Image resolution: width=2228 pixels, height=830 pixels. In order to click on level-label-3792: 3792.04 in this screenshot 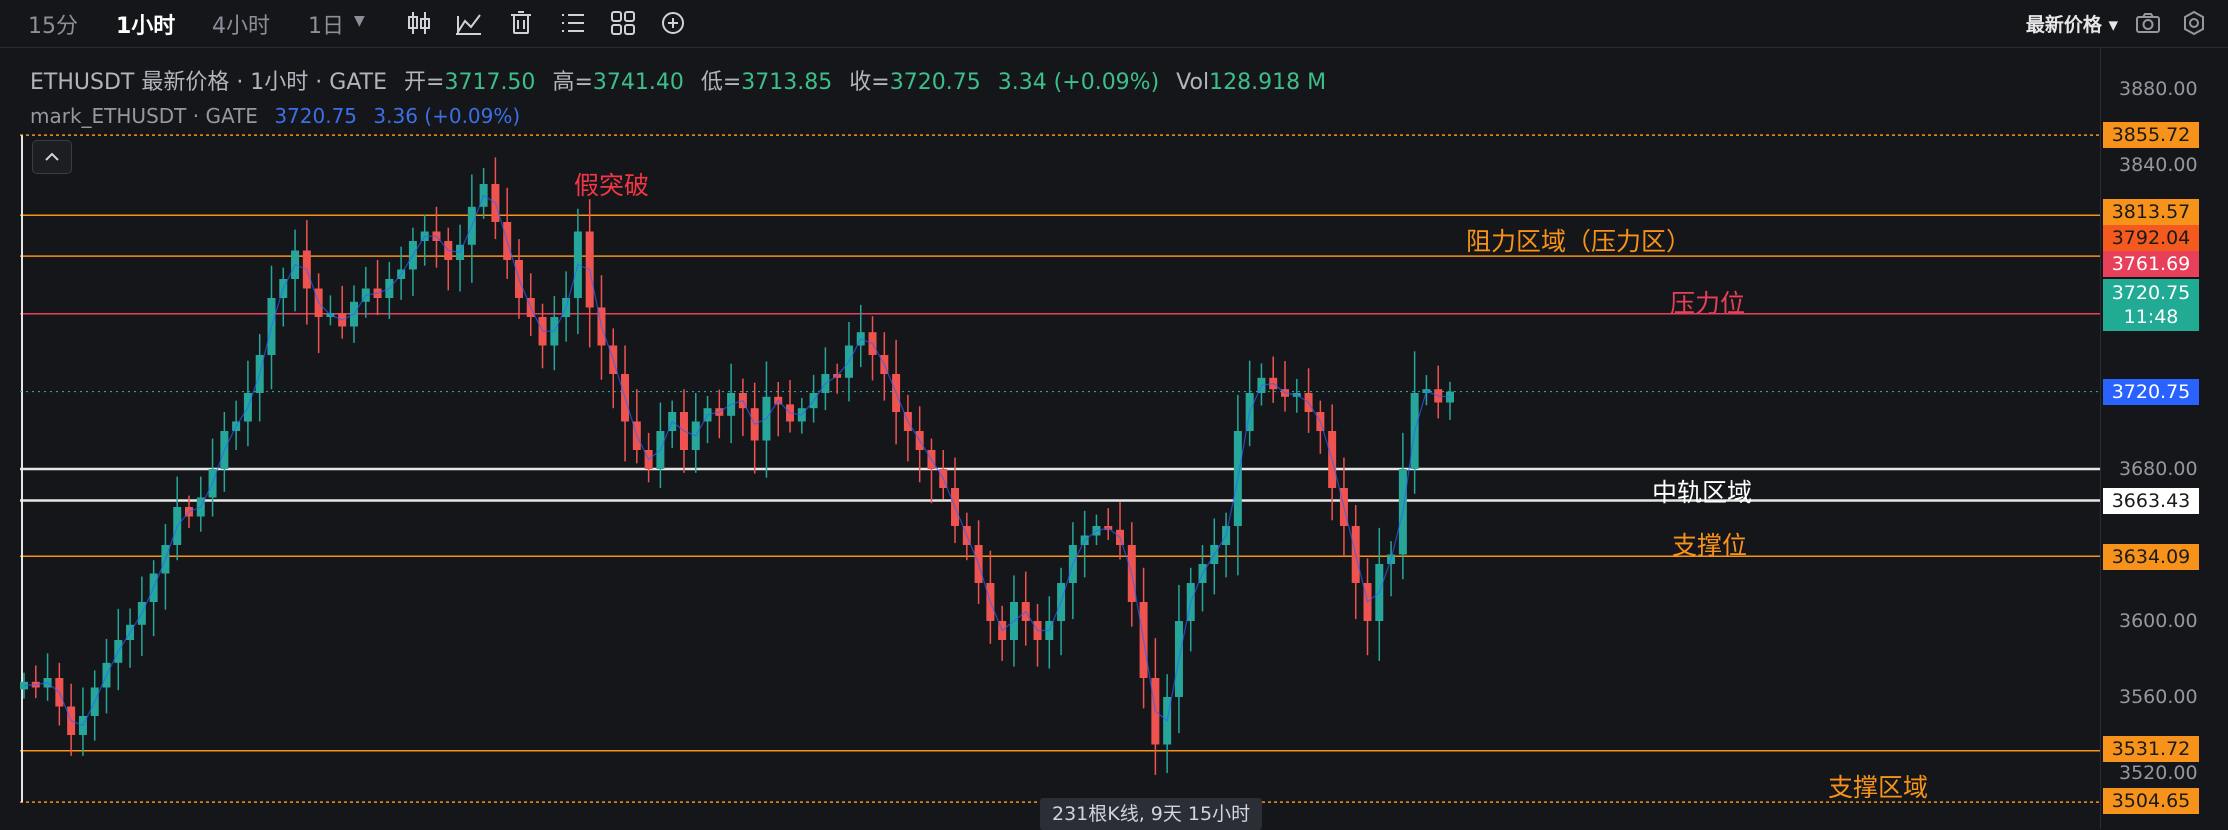, I will do `click(2151, 238)`.